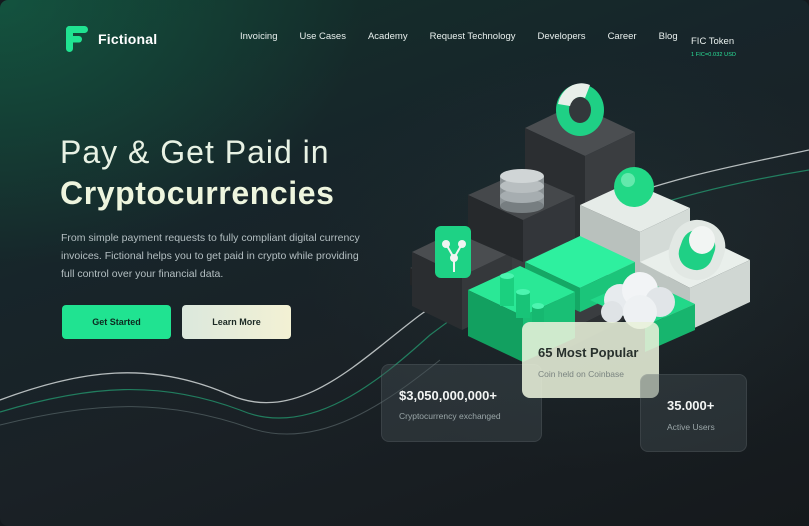 This screenshot has height=526, width=809. Describe the element at coordinates (691, 427) in the screenshot. I see `stat-label: Active Users` at that location.